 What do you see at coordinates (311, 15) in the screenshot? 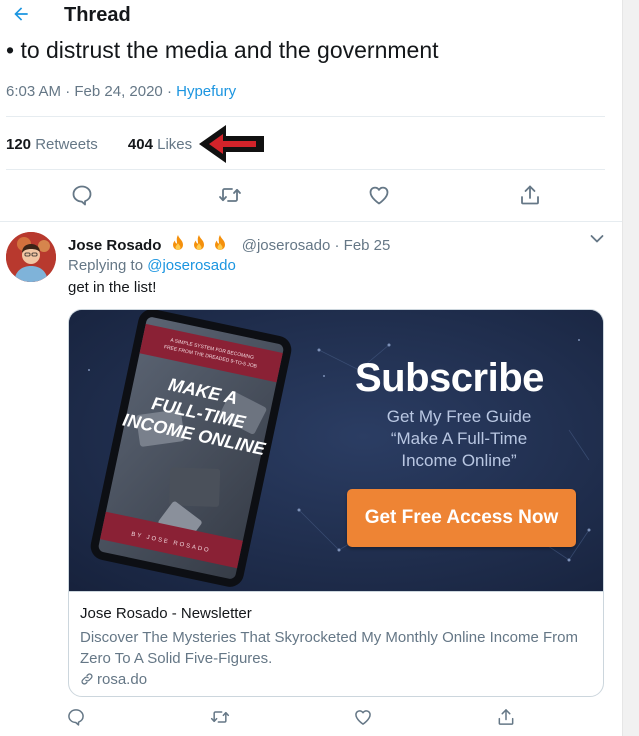
I see `thread-header: Thread` at bounding box center [311, 15].